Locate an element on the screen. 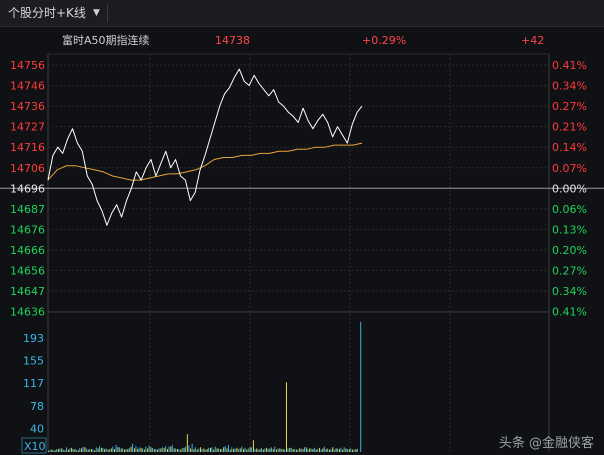  price-tick-left: 14687 is located at coordinates (27, 209).